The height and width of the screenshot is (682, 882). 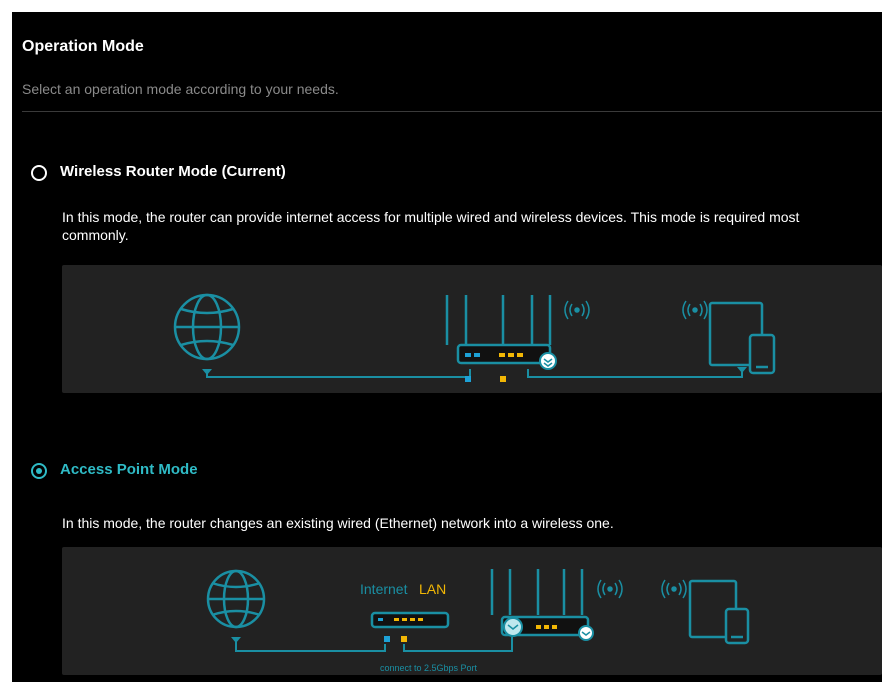 I want to click on modem-icon, so click(x=410, y=620).